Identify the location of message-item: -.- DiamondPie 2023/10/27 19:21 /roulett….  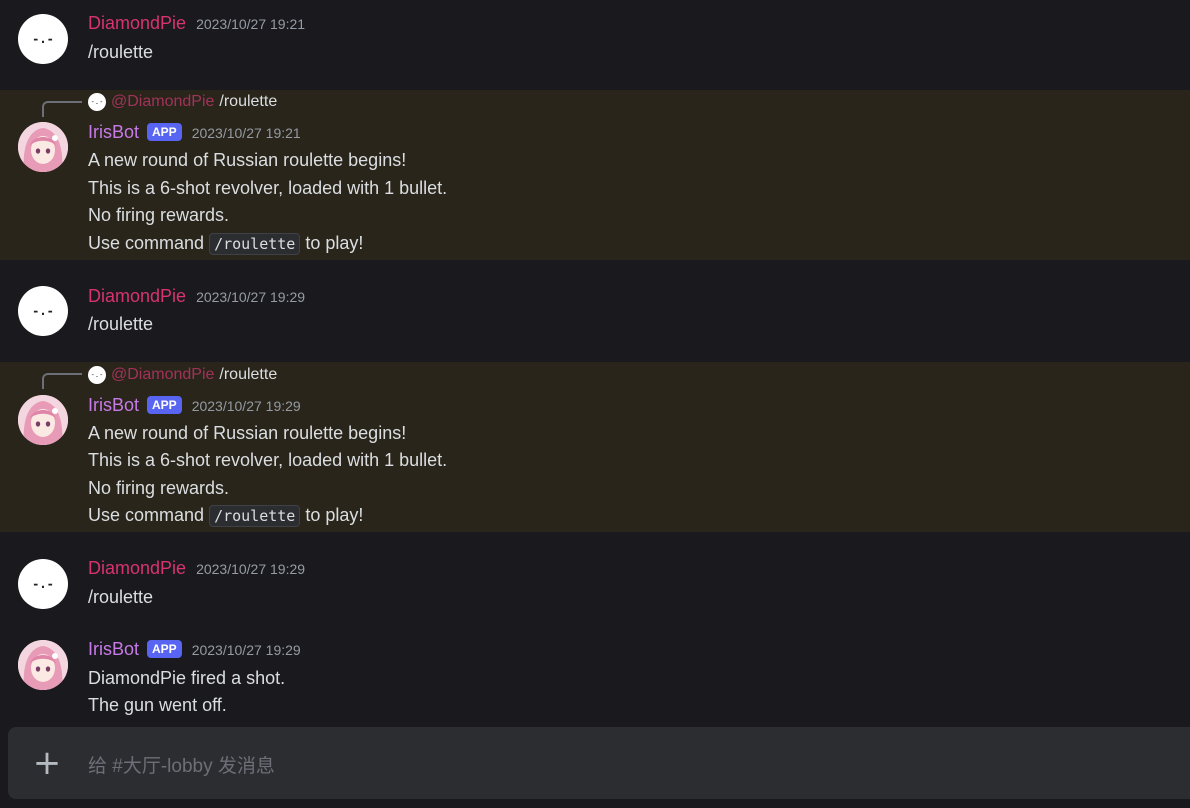
(595, 45).